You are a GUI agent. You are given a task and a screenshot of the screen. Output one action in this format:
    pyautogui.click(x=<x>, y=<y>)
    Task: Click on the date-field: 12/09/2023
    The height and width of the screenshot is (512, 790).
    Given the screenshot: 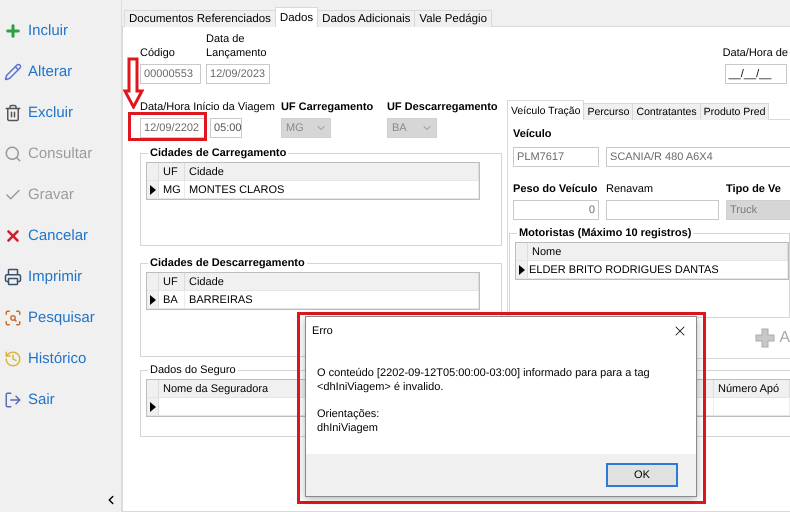 What is the action you would take?
    pyautogui.click(x=238, y=74)
    